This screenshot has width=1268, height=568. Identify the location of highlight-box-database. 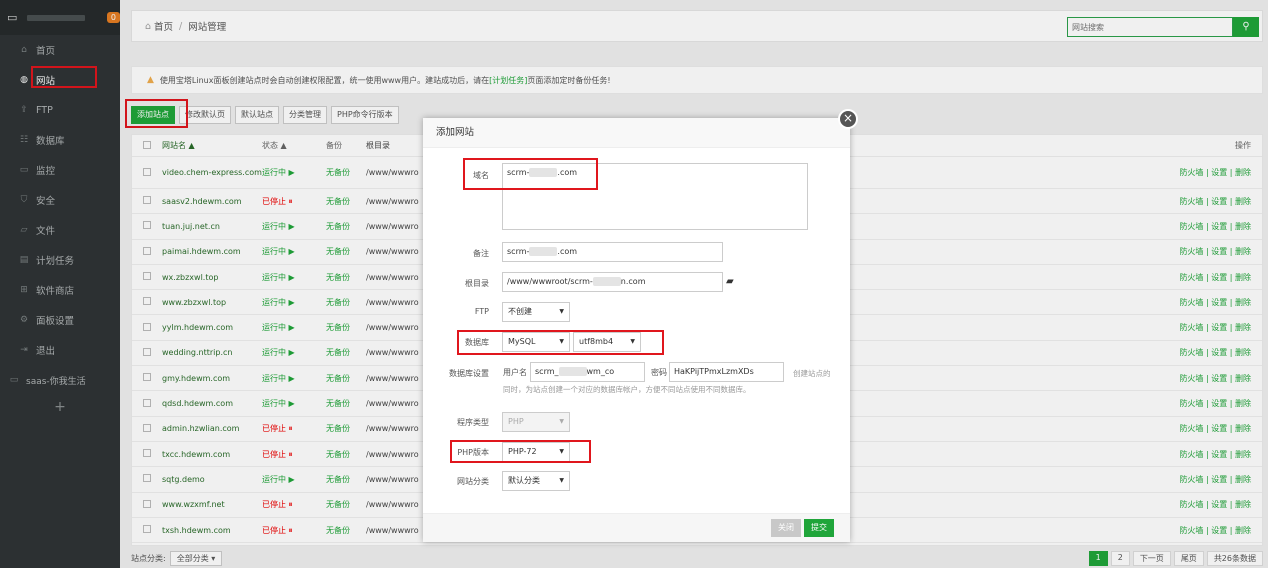
(560, 342).